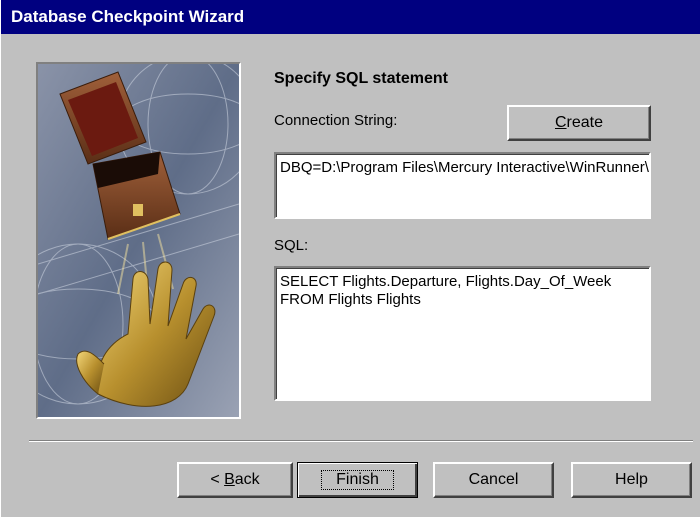  I want to click on help-button-label: Help, so click(631, 479).